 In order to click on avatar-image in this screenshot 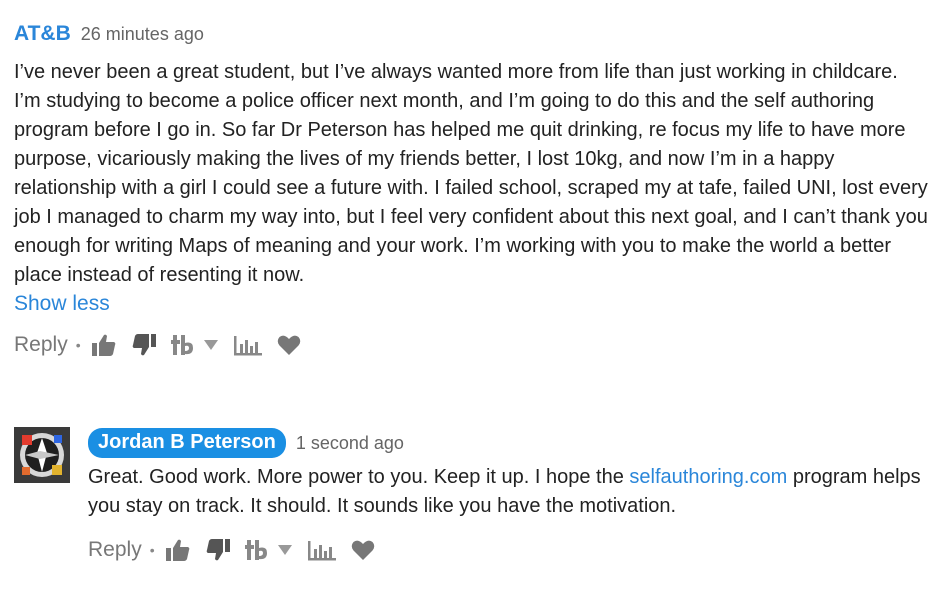, I will do `click(42, 455)`.